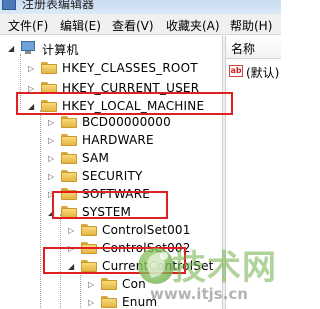 The height and width of the screenshot is (309, 320). What do you see at coordinates (199, 294) in the screenshot?
I see `watermark-url: www.itjs.cn` at bounding box center [199, 294].